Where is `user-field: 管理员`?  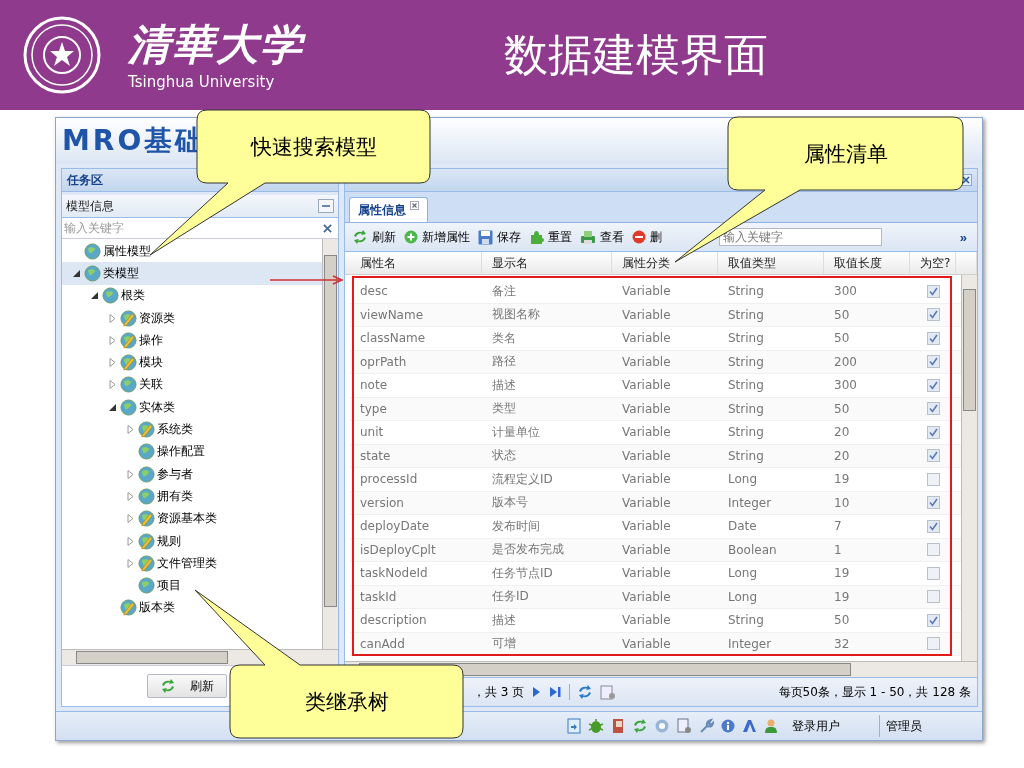
user-field: 管理员 is located at coordinates (930, 726).